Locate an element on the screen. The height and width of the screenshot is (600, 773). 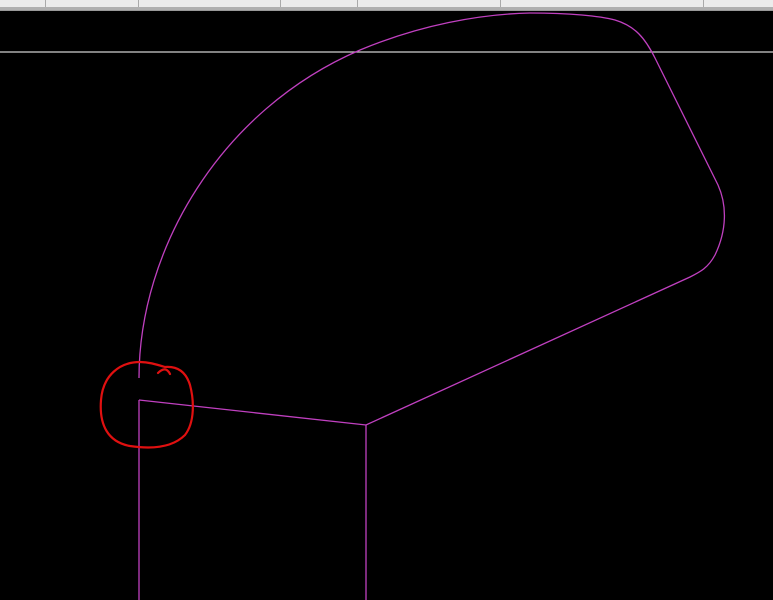
toolbar-shadow is located at coordinates (386, 8).